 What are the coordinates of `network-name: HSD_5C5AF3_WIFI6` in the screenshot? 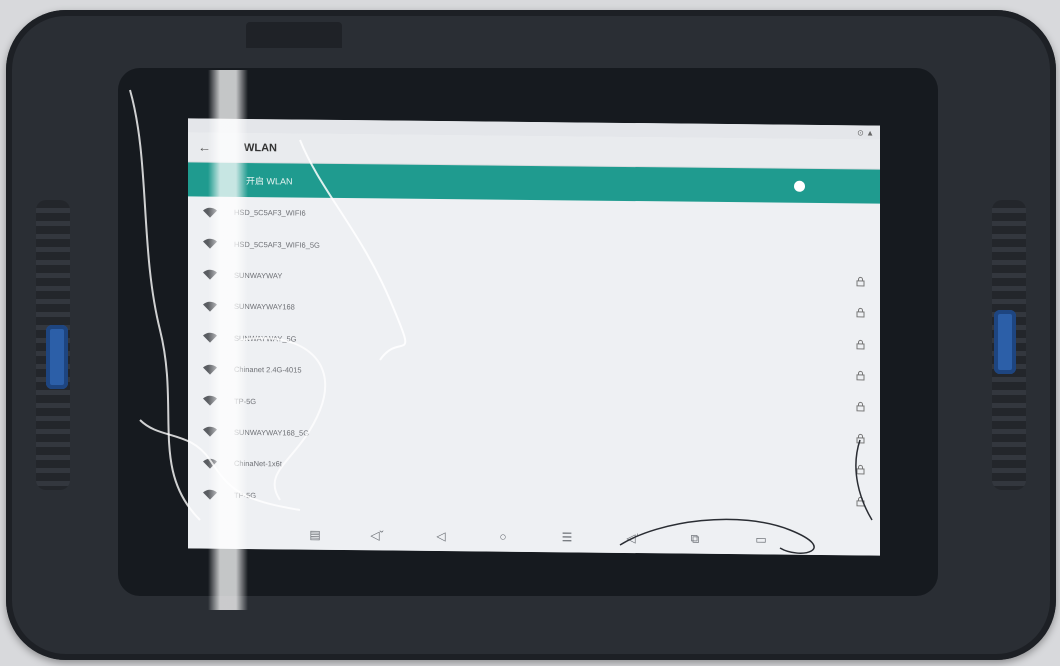 It's located at (270, 213).